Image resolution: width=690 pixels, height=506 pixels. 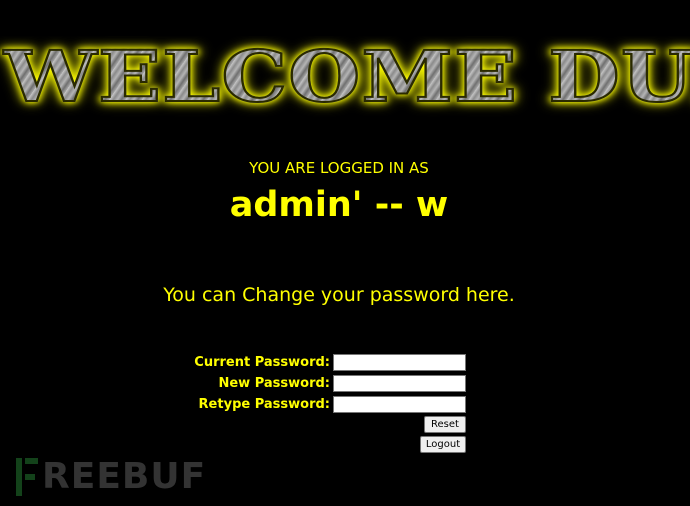 What do you see at coordinates (262, 362) in the screenshot?
I see `current-password-label: Current Password:` at bounding box center [262, 362].